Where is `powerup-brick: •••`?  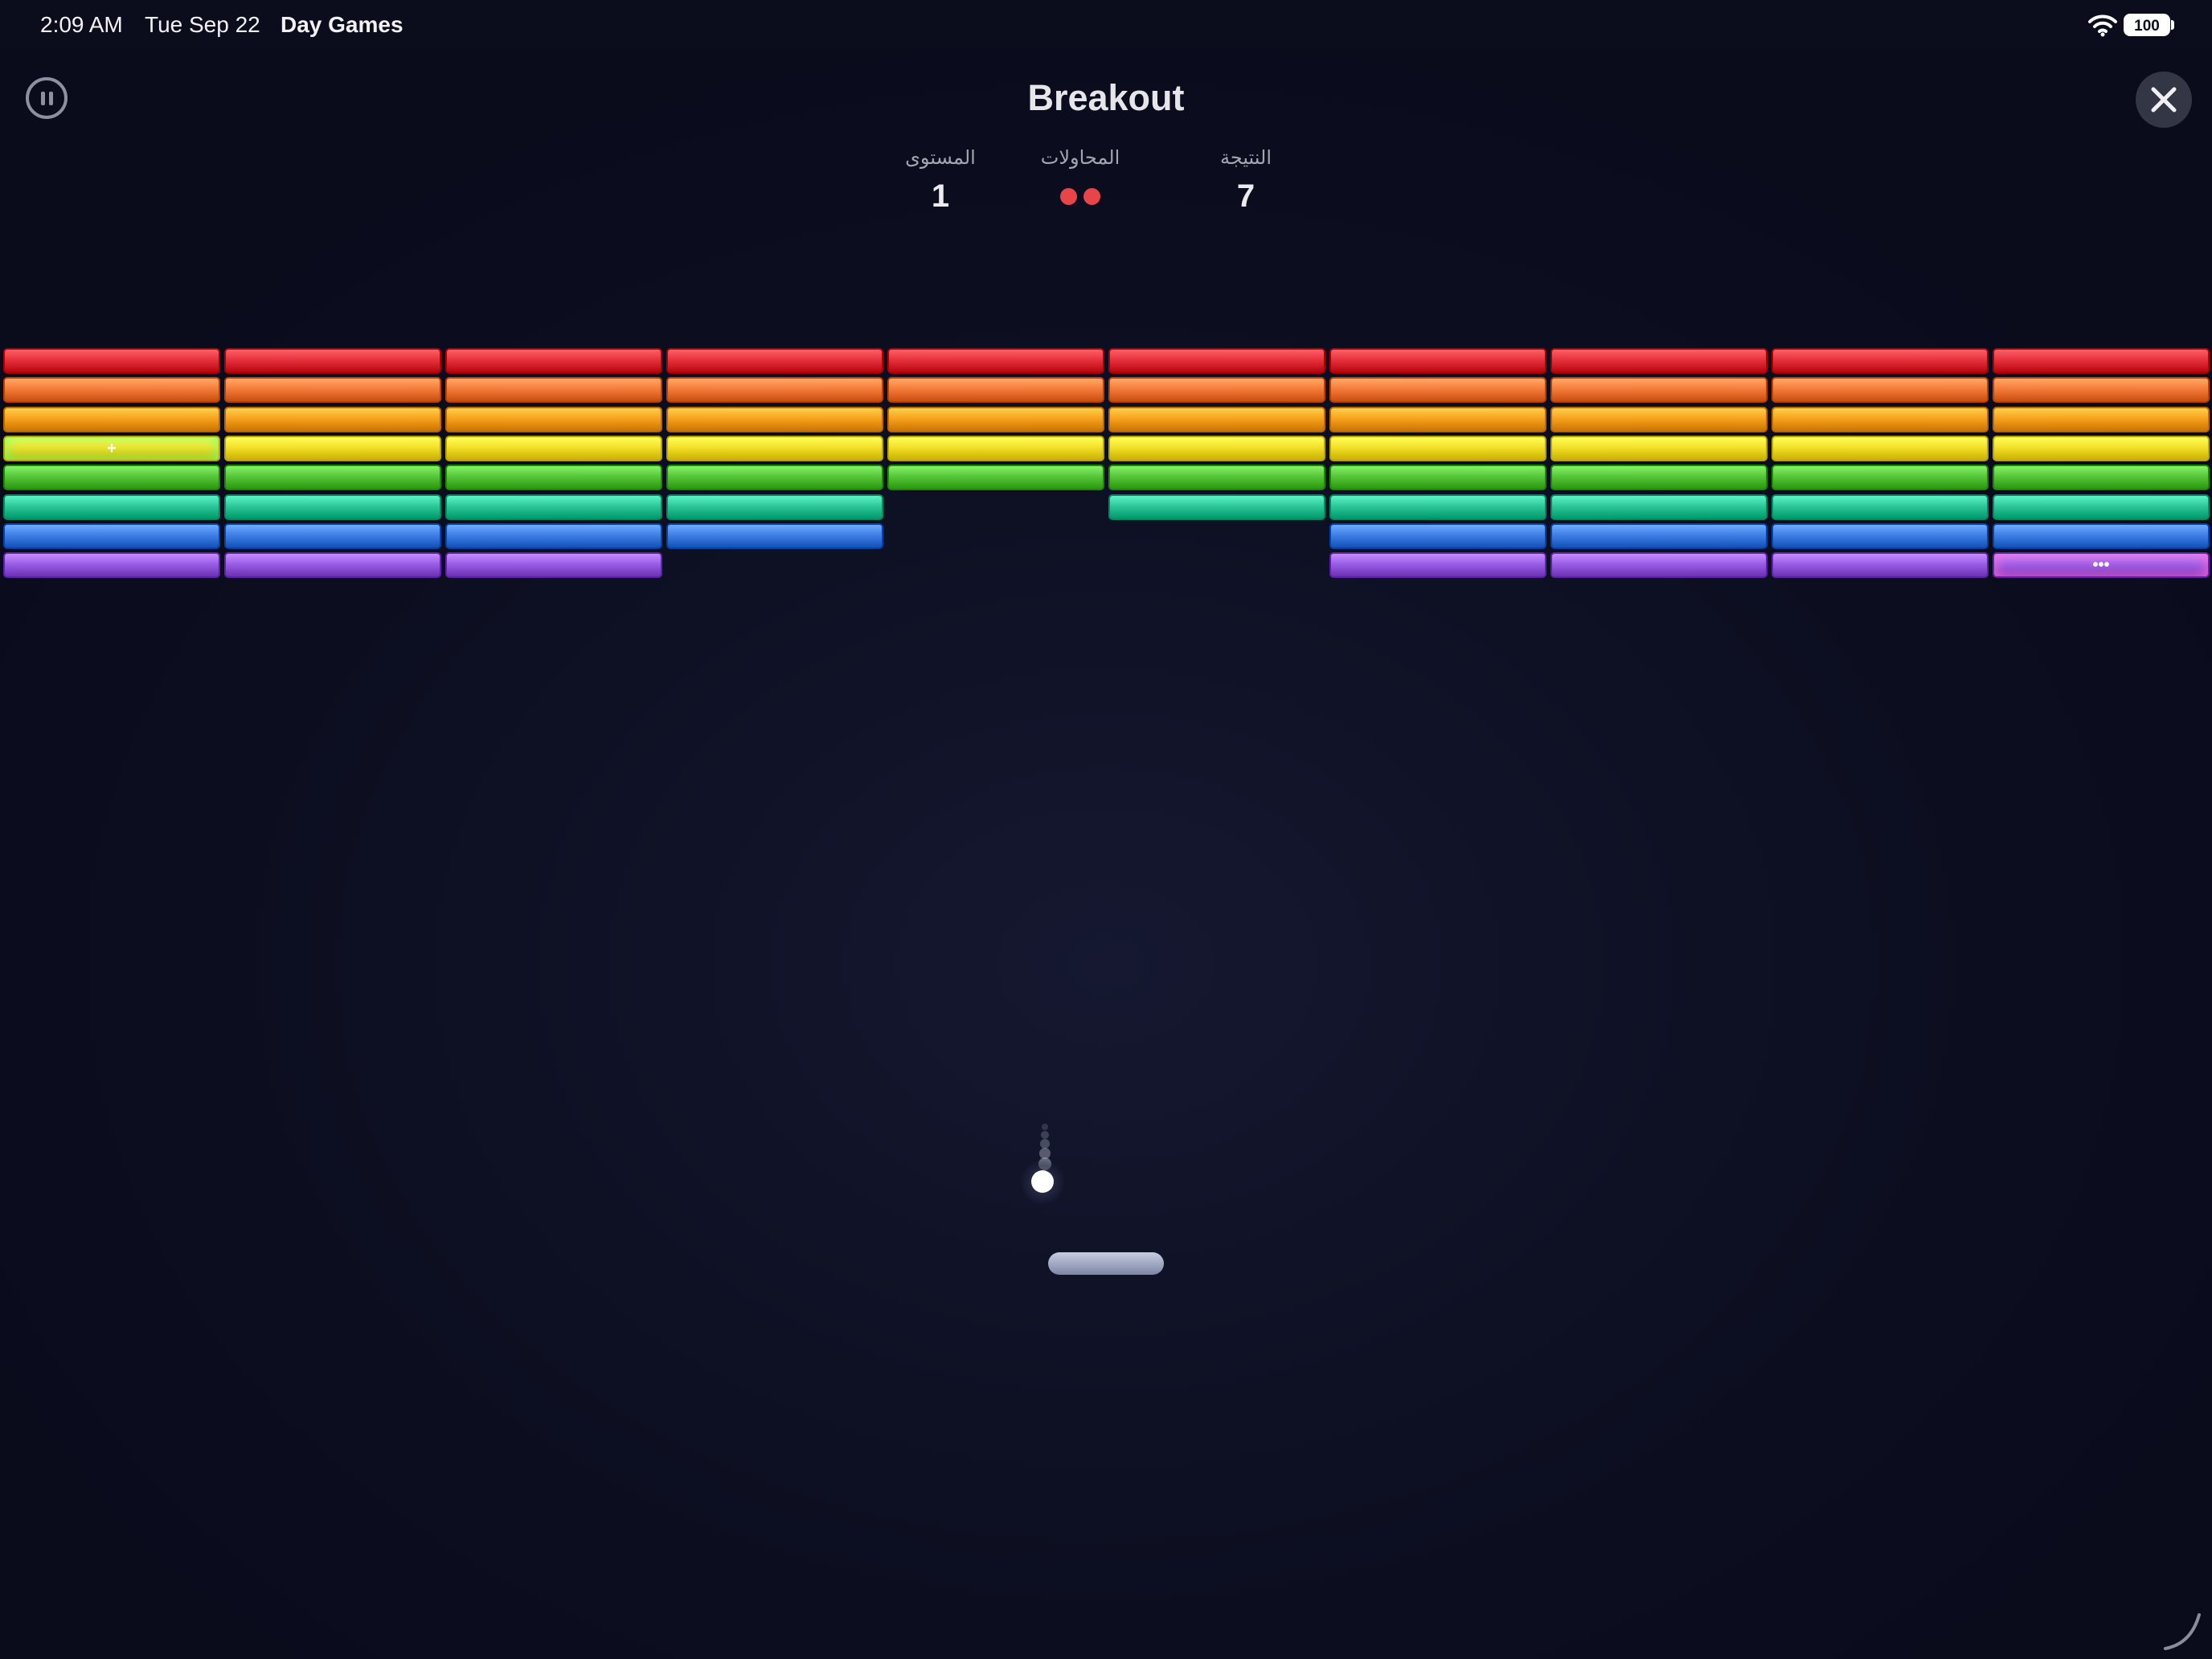 powerup-brick: ••• is located at coordinates (2101, 565).